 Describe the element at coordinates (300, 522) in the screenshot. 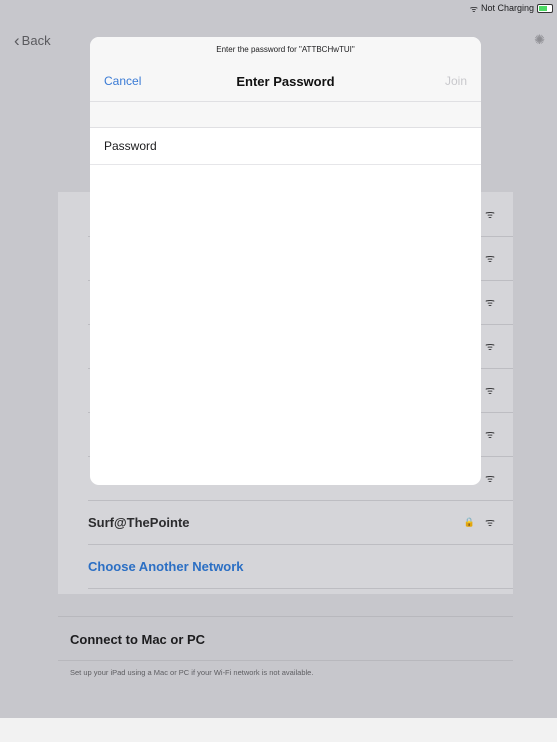

I see `network-row-surf: Surf@ThePointe 🔒 ᯤ` at that location.